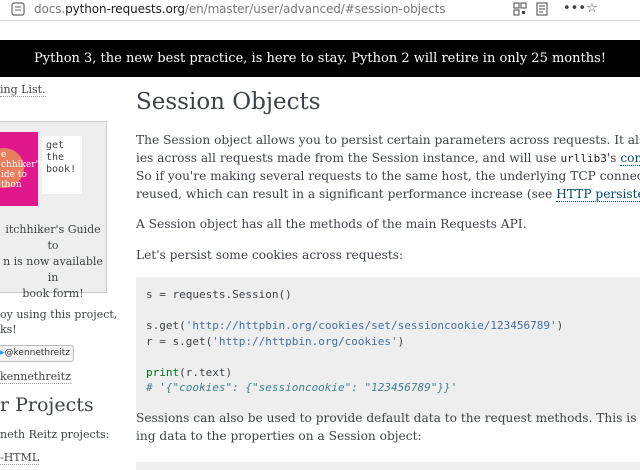 The height and width of the screenshot is (470, 640). What do you see at coordinates (14, 175) in the screenshot?
I see `cover-text: ide to` at bounding box center [14, 175].